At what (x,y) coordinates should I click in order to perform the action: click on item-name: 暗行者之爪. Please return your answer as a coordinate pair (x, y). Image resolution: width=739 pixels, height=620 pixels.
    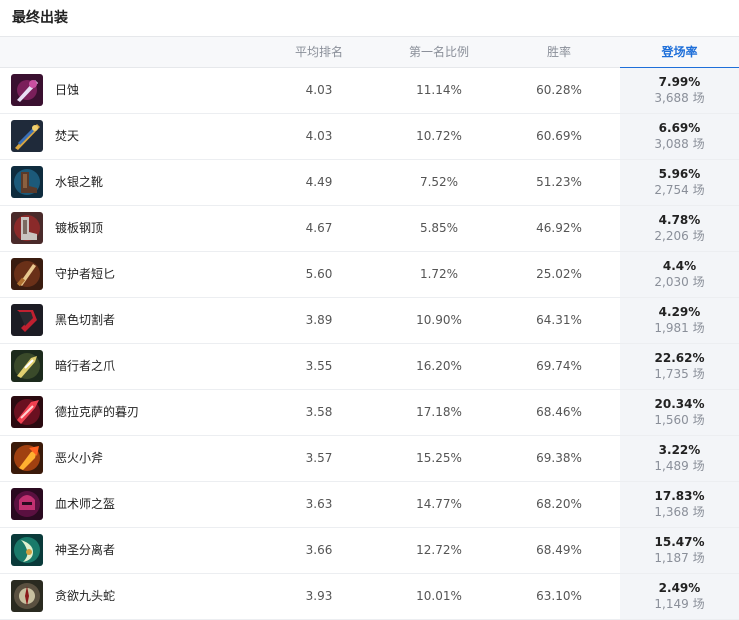
    Looking at the image, I should click on (85, 366).